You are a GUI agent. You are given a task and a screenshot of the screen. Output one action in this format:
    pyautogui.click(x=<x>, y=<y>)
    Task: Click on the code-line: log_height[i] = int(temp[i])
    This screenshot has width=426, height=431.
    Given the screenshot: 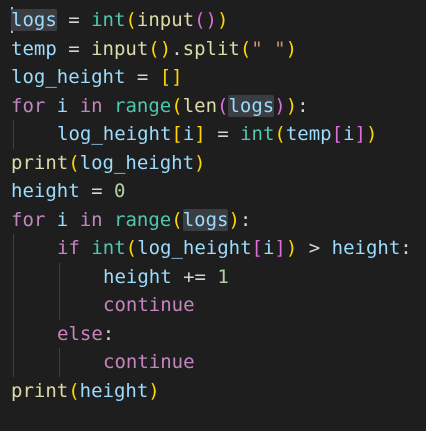 What is the action you would take?
    pyautogui.click(x=217, y=134)
    